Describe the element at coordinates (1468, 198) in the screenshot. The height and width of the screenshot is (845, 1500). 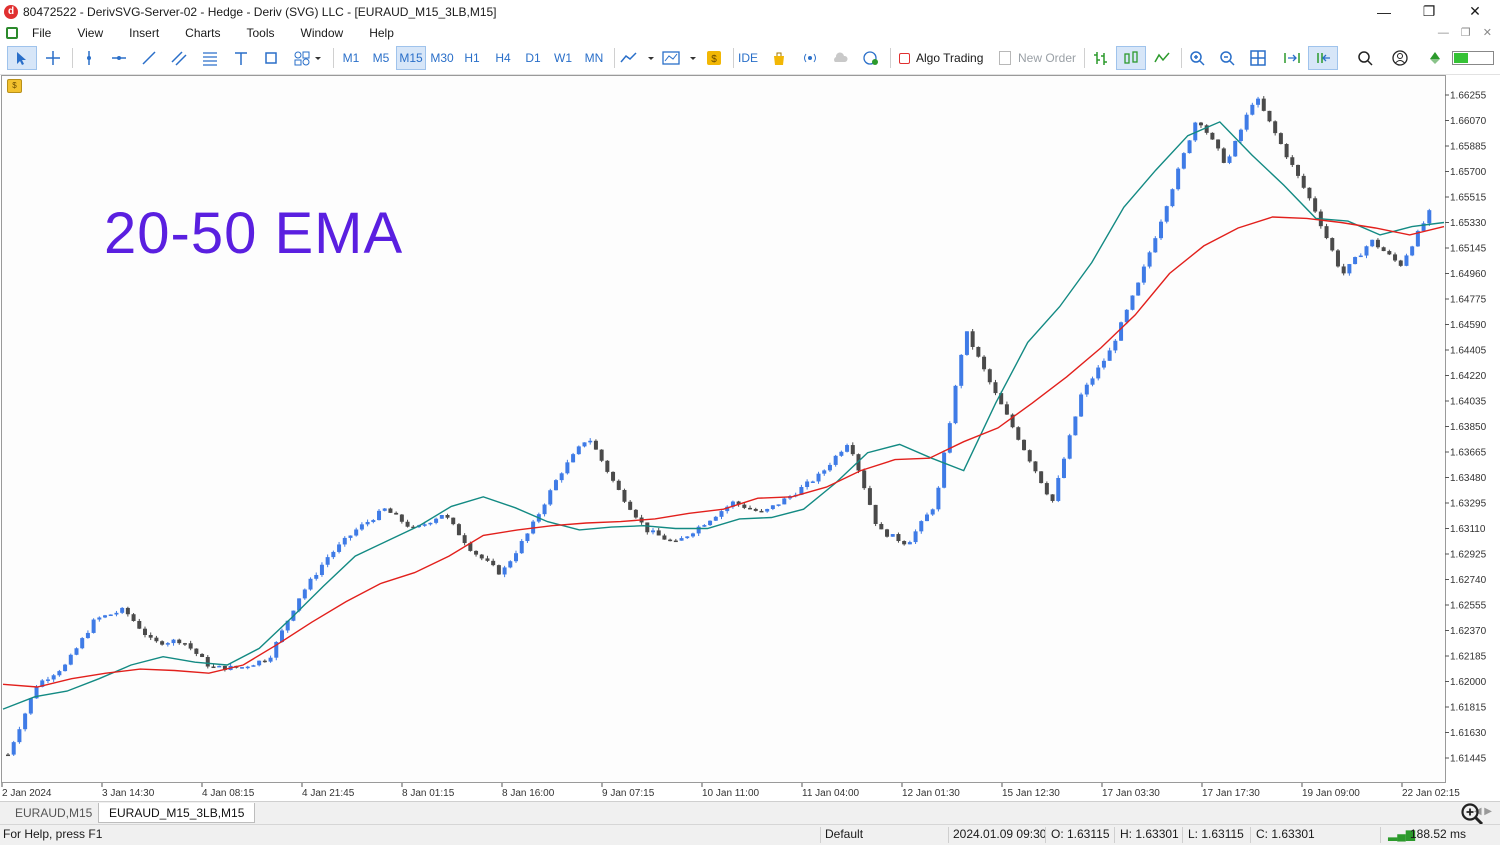
I see `price-tick-label: 1.65515` at that location.